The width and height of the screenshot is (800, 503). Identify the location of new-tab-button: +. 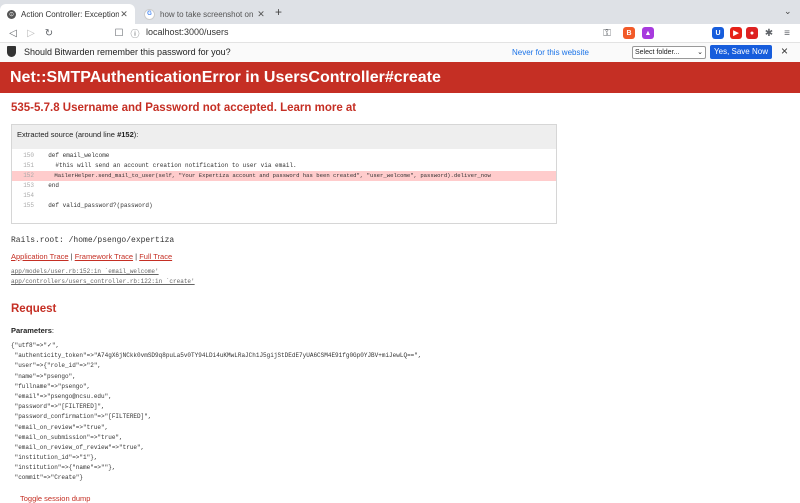
(278, 12).